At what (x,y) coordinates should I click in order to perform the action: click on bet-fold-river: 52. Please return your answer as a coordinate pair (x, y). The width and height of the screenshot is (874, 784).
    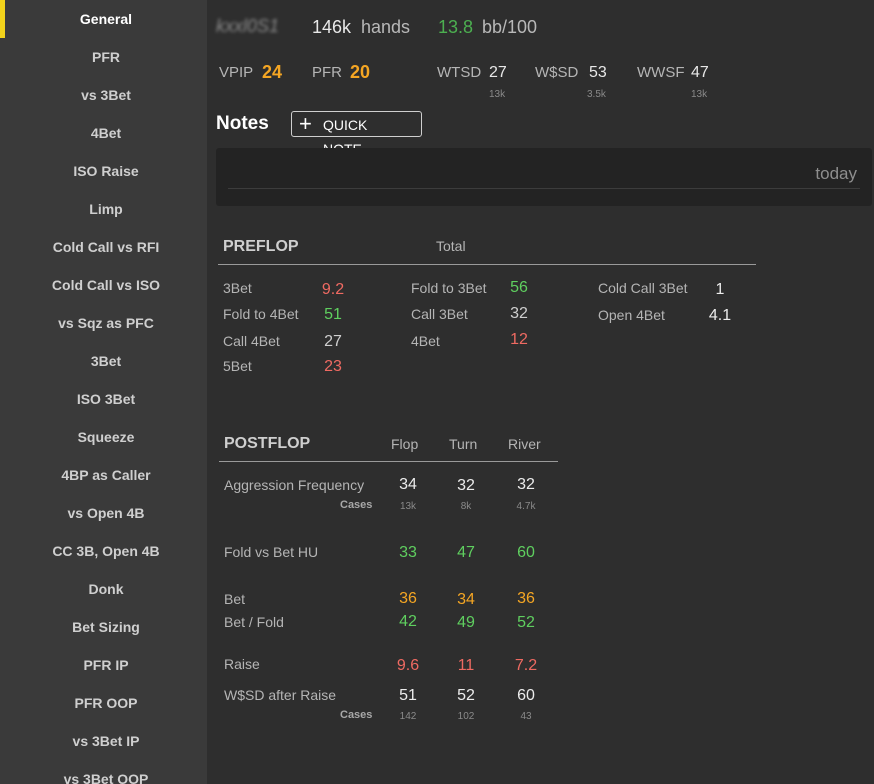
    Looking at the image, I should click on (526, 622).